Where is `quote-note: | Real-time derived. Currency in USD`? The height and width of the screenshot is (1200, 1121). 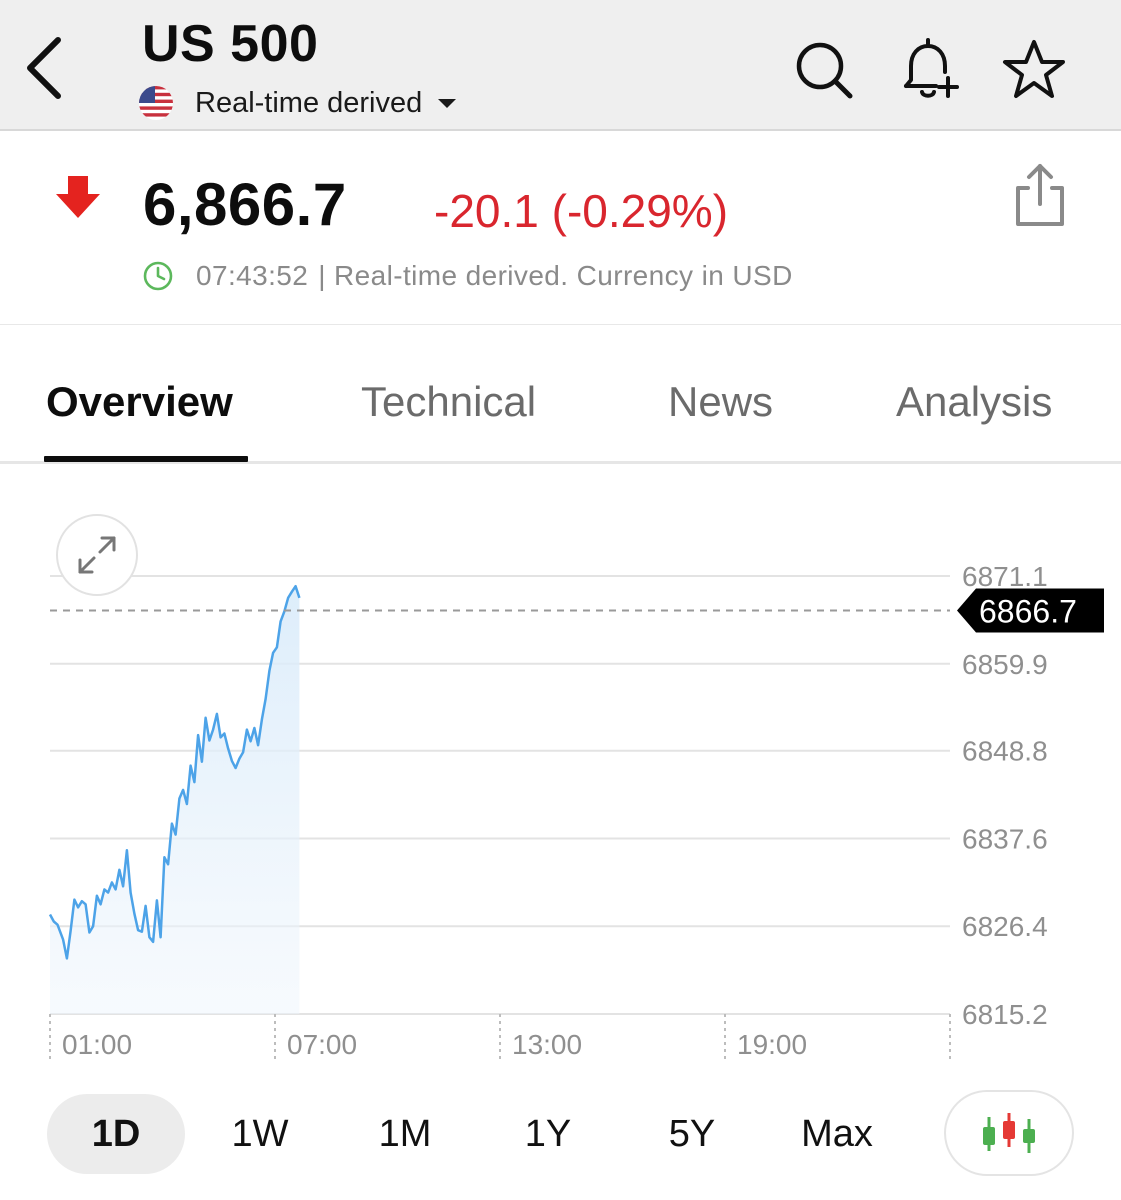 quote-note: | Real-time derived. Currency in USD is located at coordinates (555, 275).